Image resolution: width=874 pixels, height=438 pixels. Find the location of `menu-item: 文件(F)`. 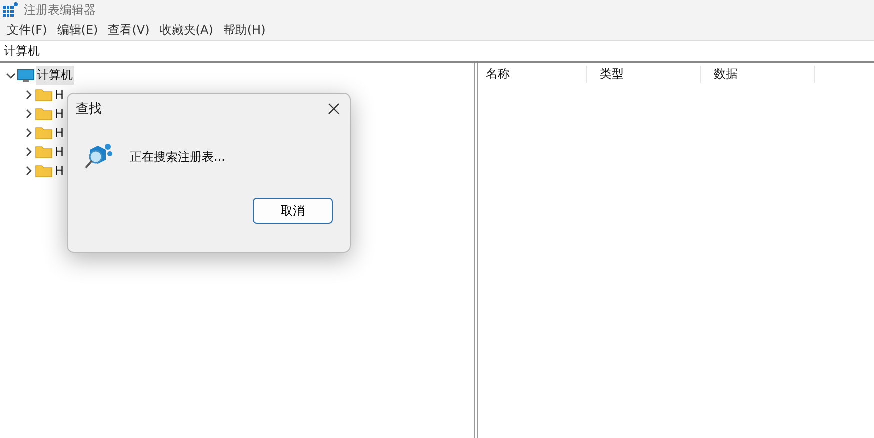

menu-item: 文件(F) is located at coordinates (27, 30).